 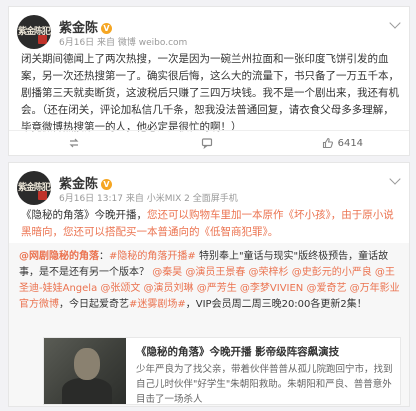 I want to click on repost-button, so click(x=75, y=143).